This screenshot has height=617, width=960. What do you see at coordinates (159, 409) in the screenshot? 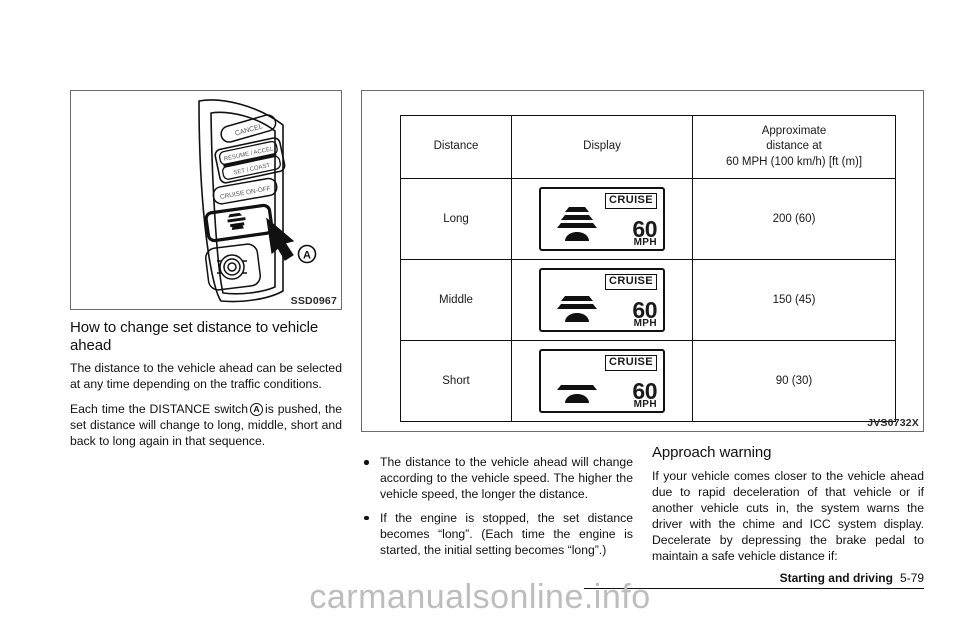
I see `paragraph-2-before: Each time the DISTANCE switch` at bounding box center [159, 409].